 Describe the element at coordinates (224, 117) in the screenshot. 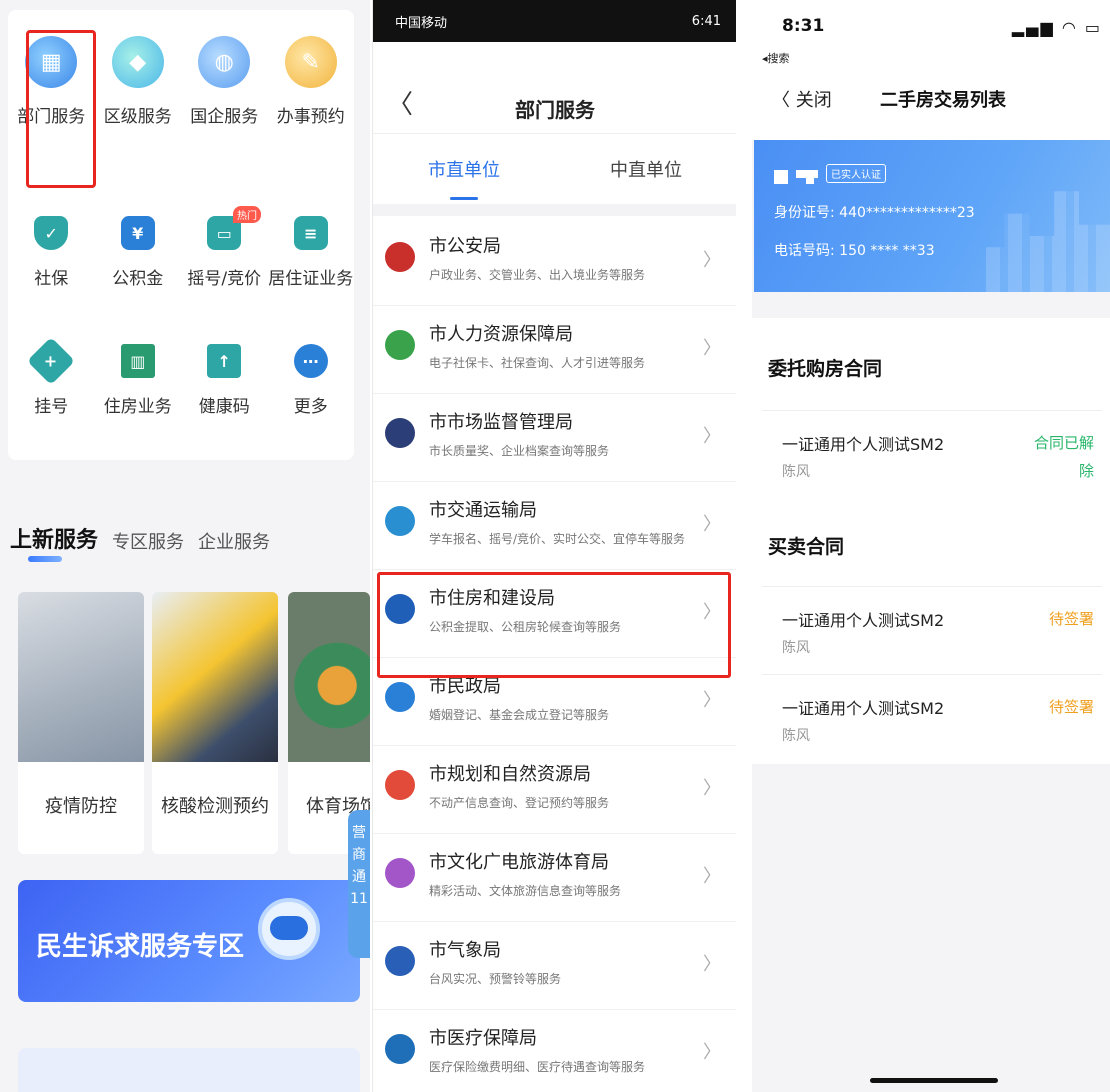

I see `grid-item-label: 国企服务` at that location.